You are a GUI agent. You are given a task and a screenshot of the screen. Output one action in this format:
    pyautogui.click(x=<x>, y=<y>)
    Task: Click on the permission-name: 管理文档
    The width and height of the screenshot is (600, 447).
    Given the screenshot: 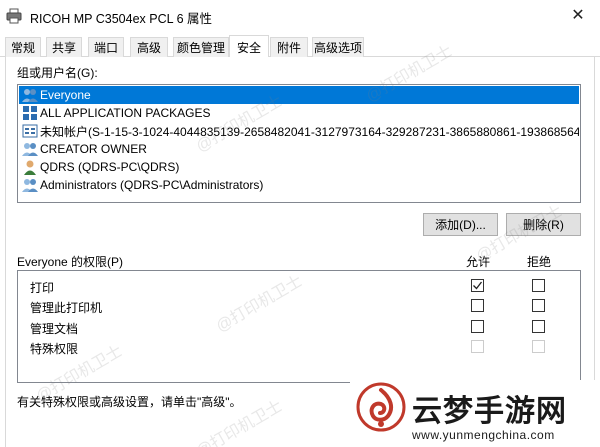 What is the action you would take?
    pyautogui.click(x=54, y=329)
    